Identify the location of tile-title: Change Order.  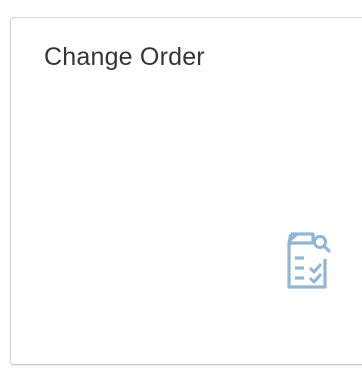
(124, 57).